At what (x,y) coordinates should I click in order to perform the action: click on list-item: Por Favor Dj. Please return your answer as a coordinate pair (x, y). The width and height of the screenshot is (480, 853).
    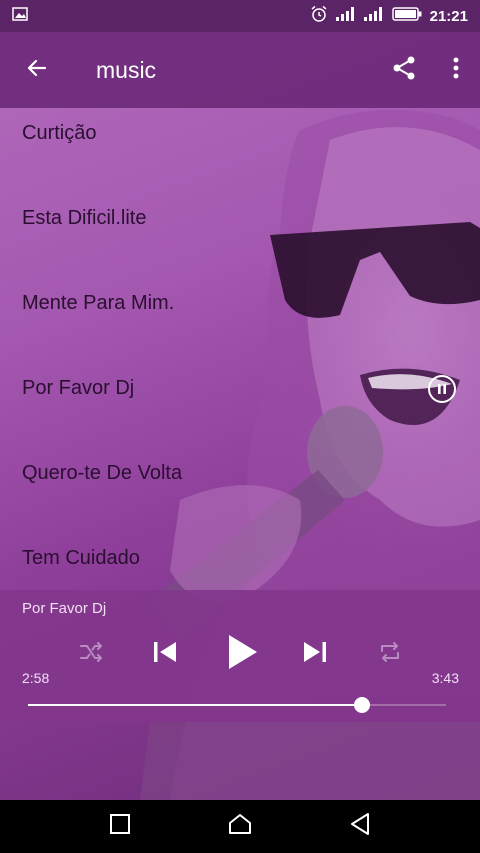
    Looking at the image, I should click on (240, 388).